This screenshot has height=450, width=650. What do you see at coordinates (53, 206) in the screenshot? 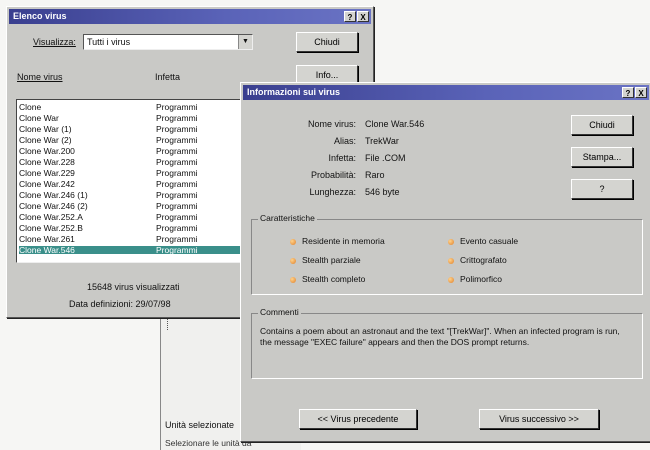
I see `virus-name-cell: Clone War.246 (2)` at bounding box center [53, 206].